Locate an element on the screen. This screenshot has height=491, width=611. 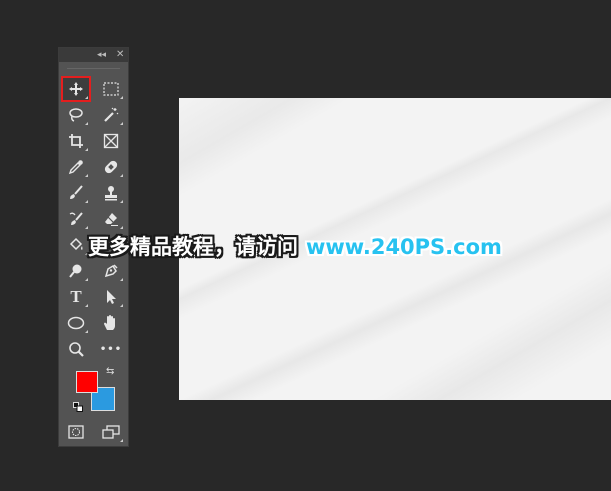
path-selection-tool is located at coordinates (111, 297).